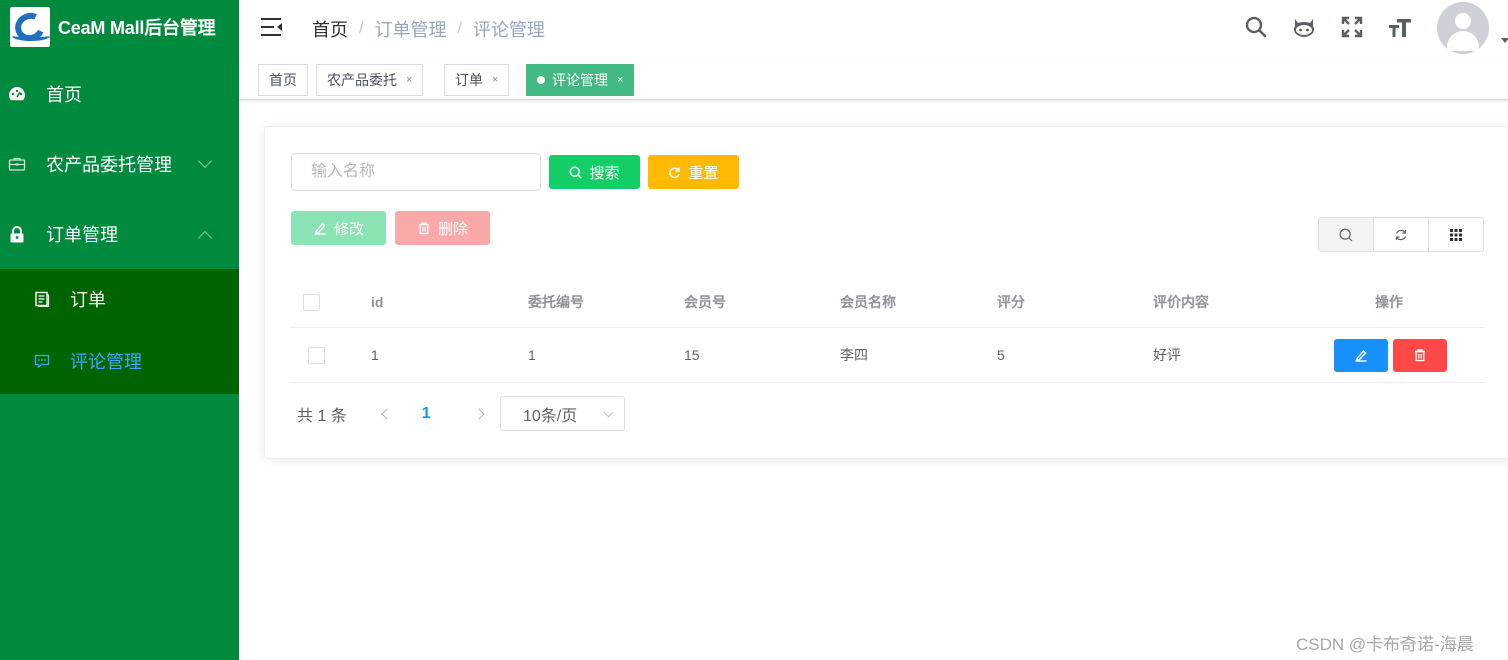 The width and height of the screenshot is (1508, 660). I want to click on briefcase-icon, so click(17, 164).